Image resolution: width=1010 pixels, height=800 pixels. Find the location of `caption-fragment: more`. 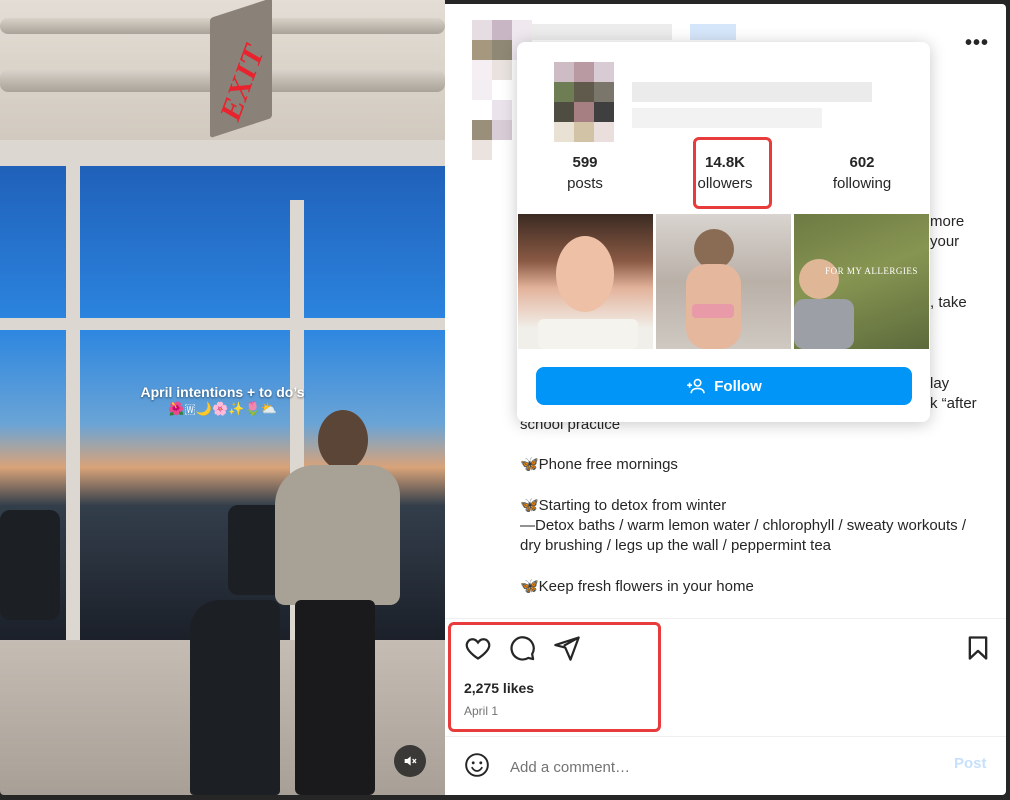

caption-fragment: more is located at coordinates (947, 221).